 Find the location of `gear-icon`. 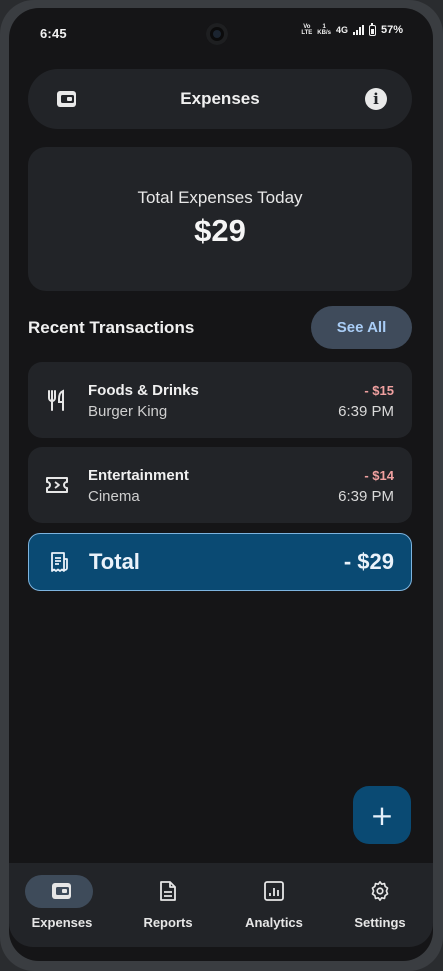

gear-icon is located at coordinates (380, 891).